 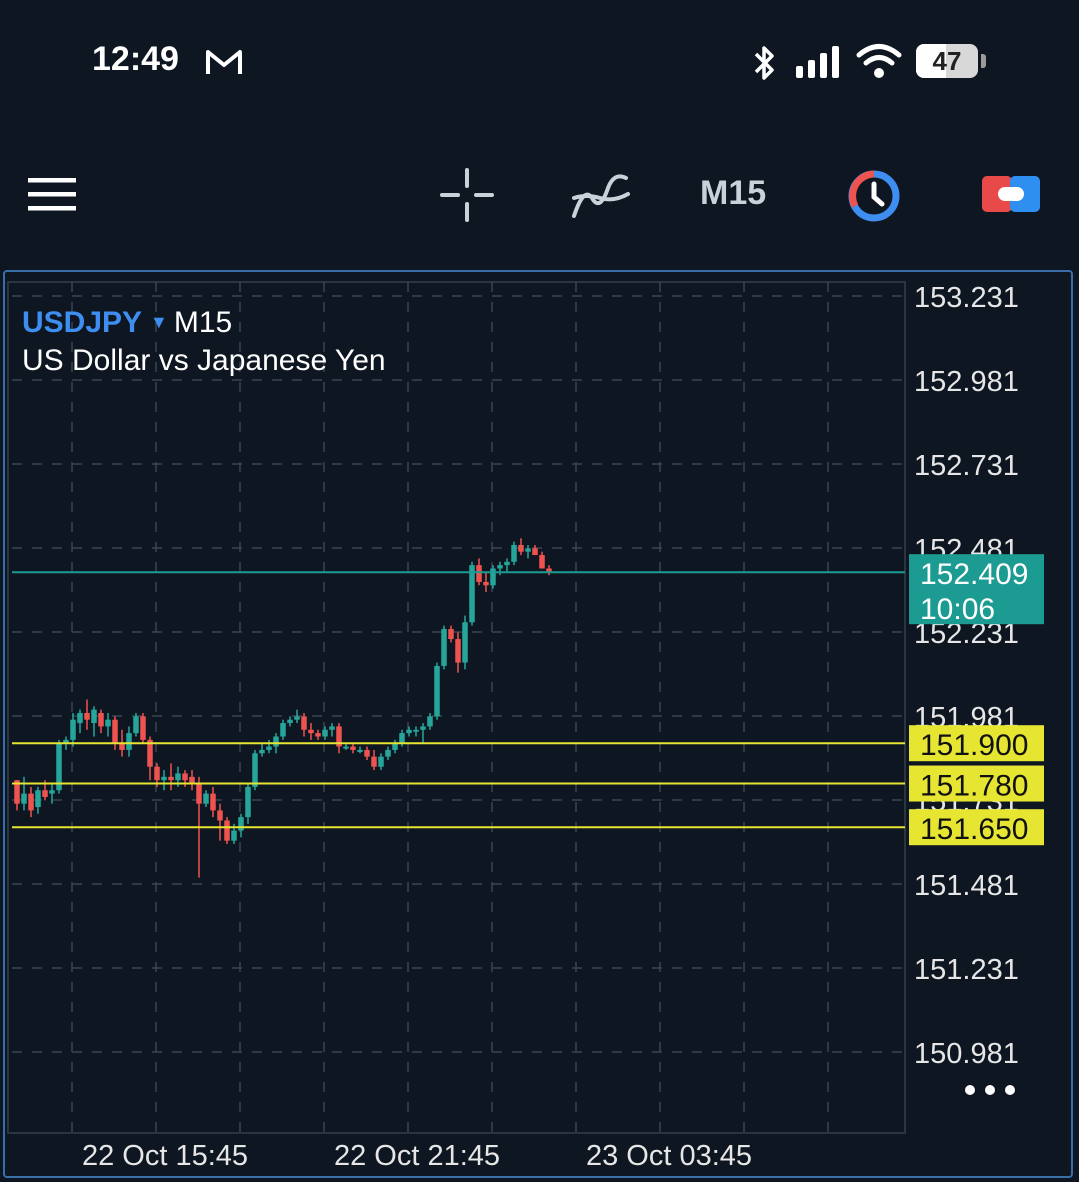 What do you see at coordinates (974, 745) in the screenshot?
I see `level-label: 151.900` at bounding box center [974, 745].